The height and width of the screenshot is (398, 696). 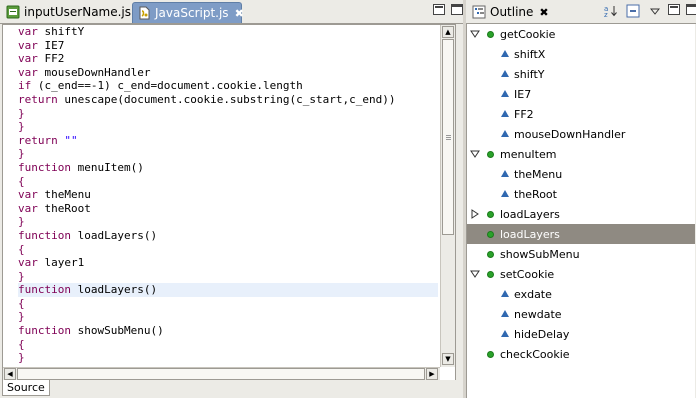 I want to click on js-file-icon, so click(x=144, y=13).